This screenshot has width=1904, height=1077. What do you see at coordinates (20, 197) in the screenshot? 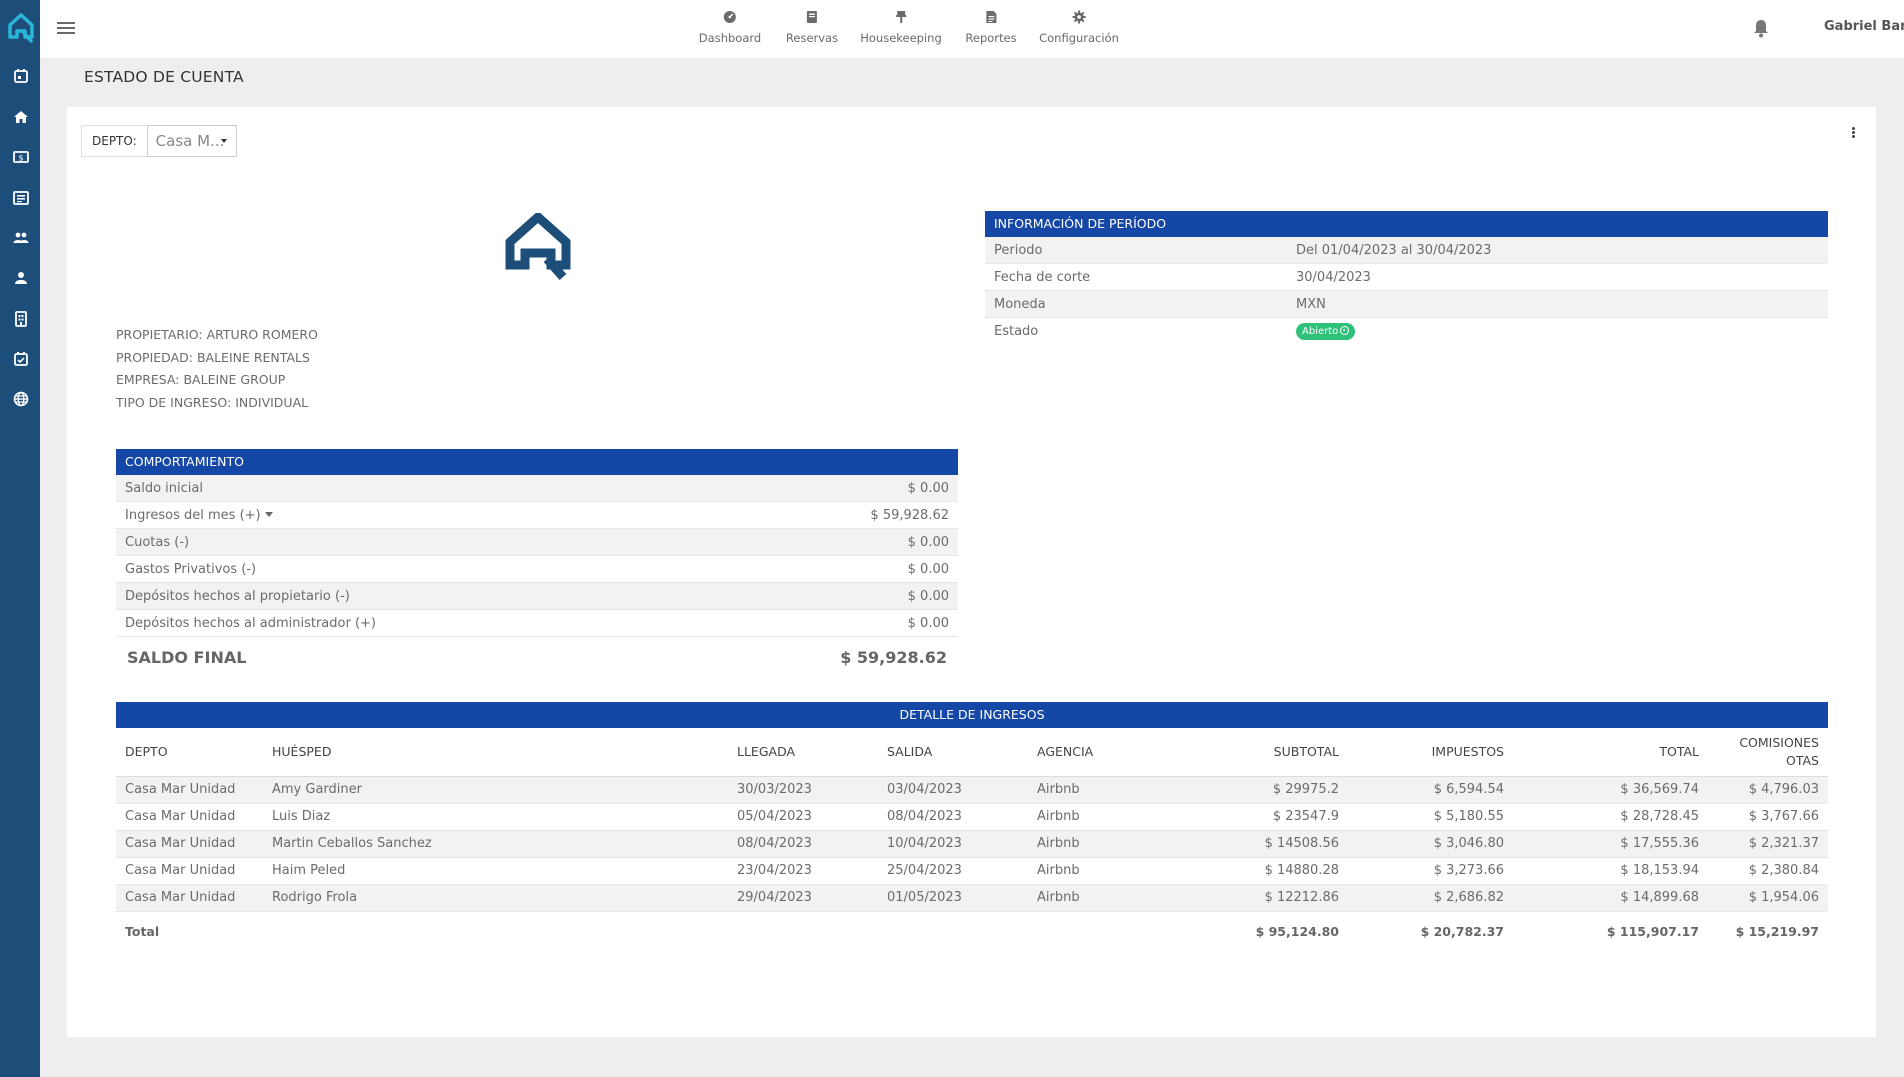
I see `news-icon` at bounding box center [20, 197].